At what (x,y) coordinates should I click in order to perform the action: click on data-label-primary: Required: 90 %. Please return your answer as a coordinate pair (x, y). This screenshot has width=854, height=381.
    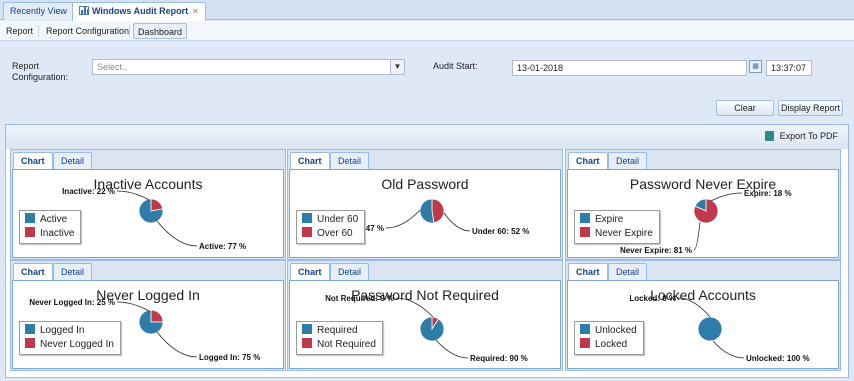
    Looking at the image, I should click on (499, 358).